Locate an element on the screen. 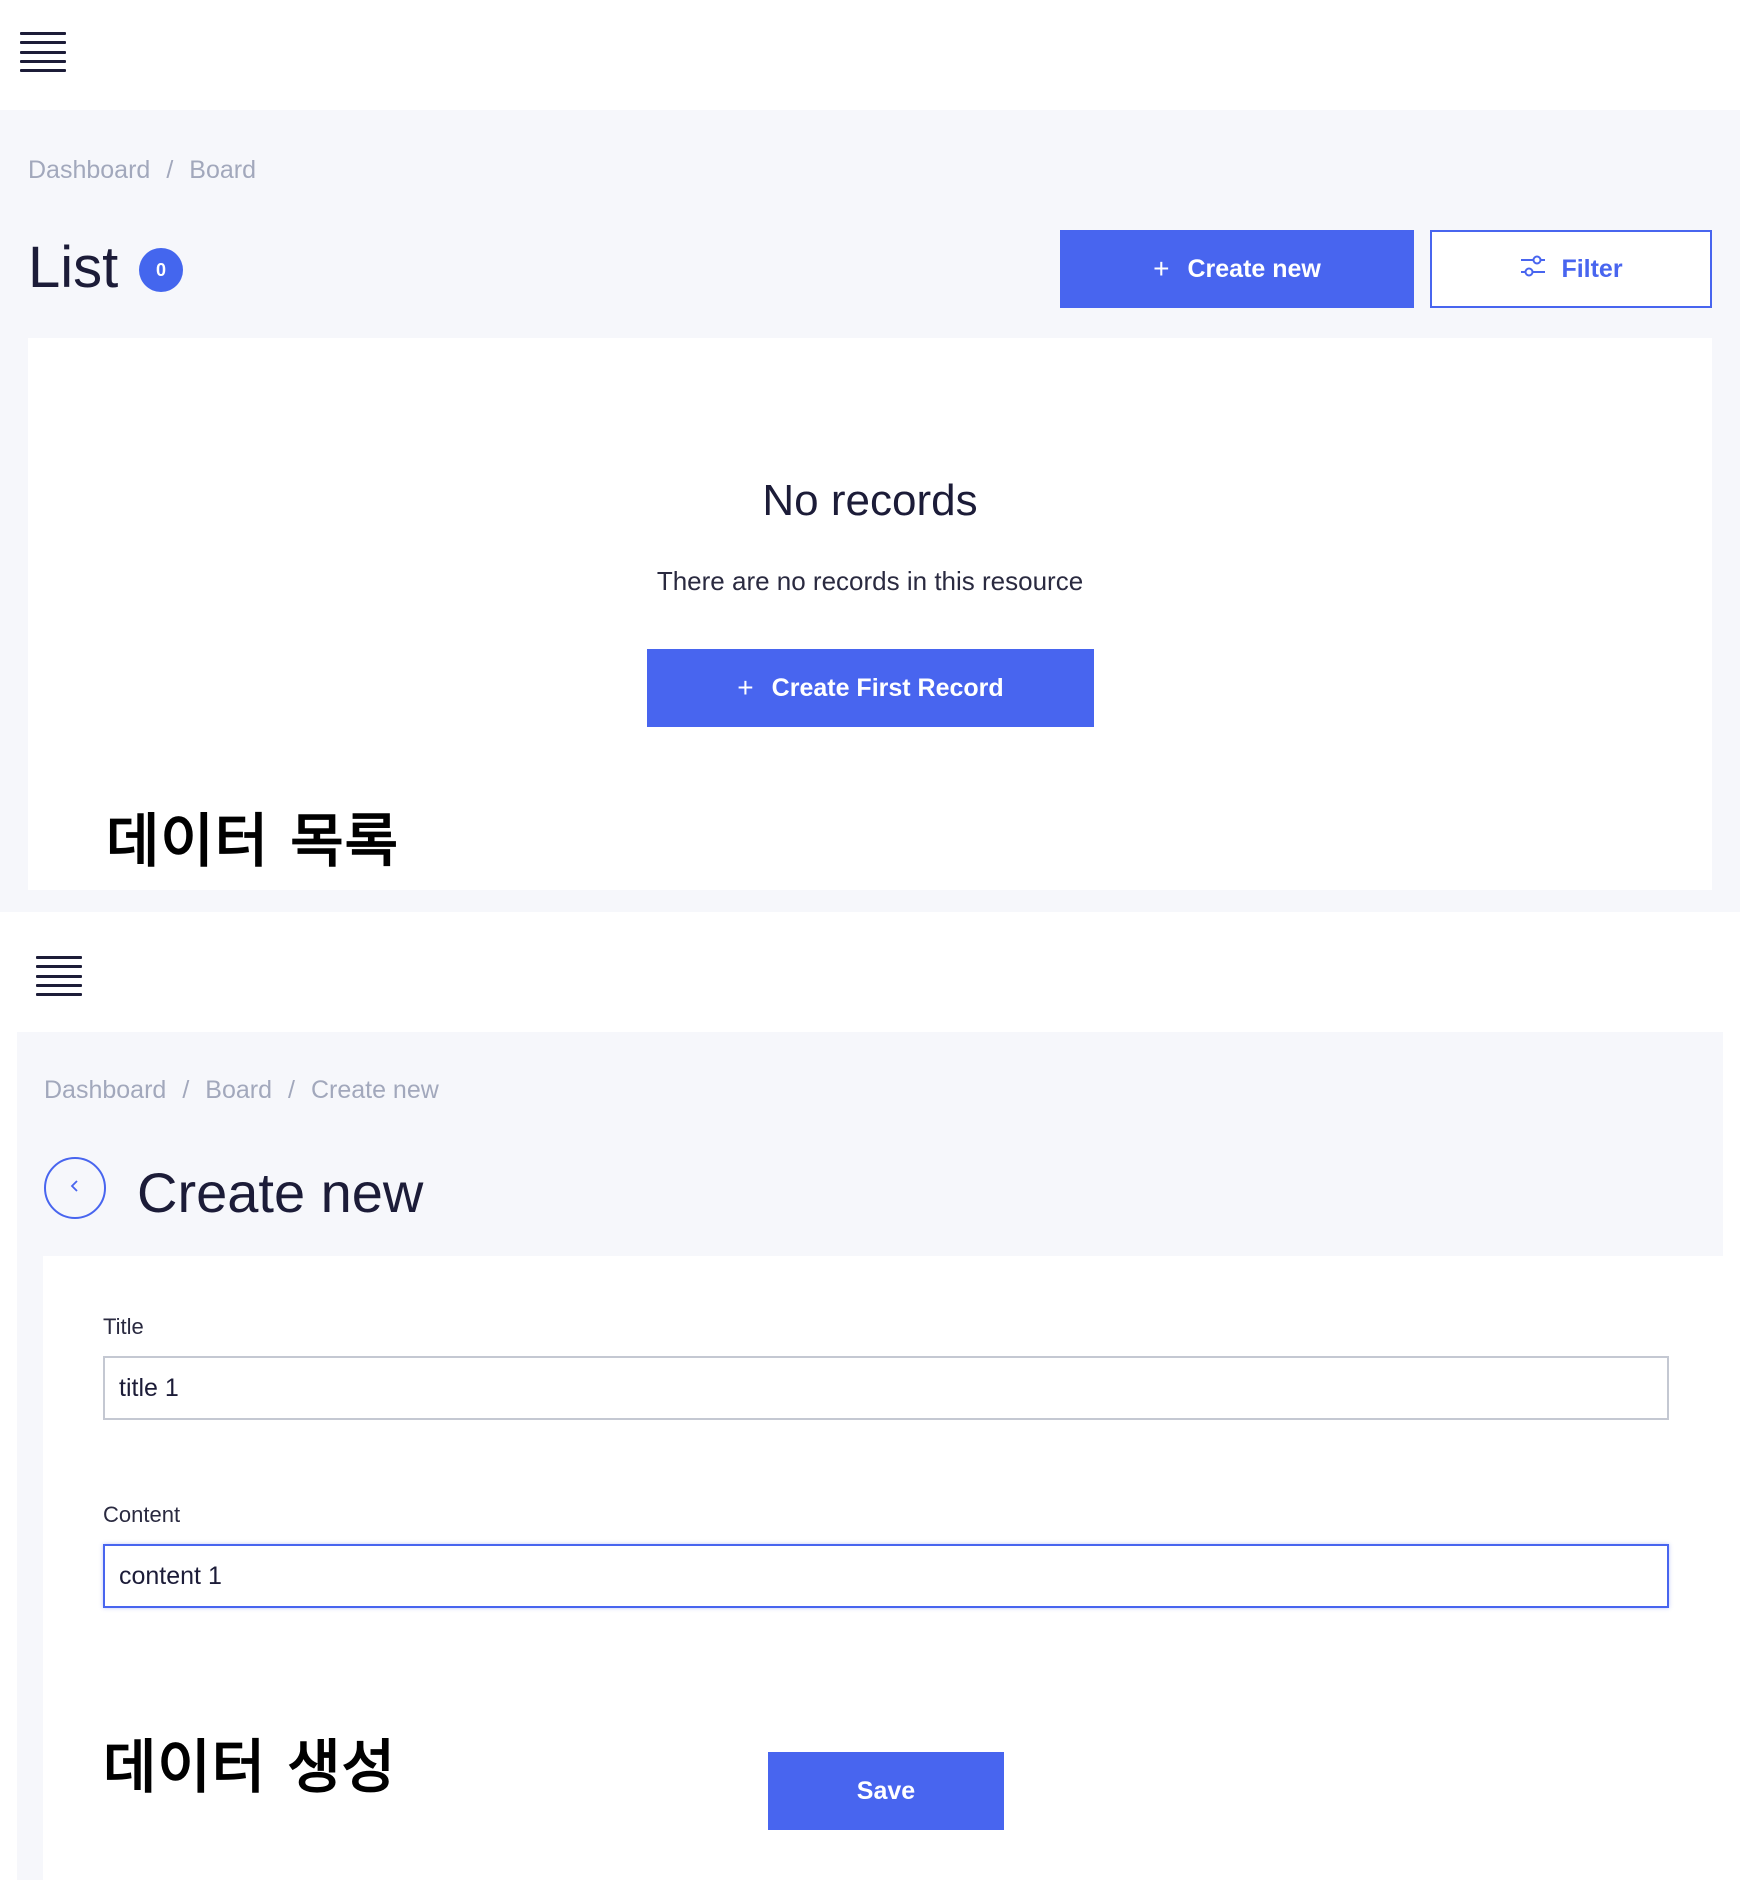 This screenshot has height=1880, width=1740. breadcrumb: Dashboard / Board is located at coordinates (142, 170).